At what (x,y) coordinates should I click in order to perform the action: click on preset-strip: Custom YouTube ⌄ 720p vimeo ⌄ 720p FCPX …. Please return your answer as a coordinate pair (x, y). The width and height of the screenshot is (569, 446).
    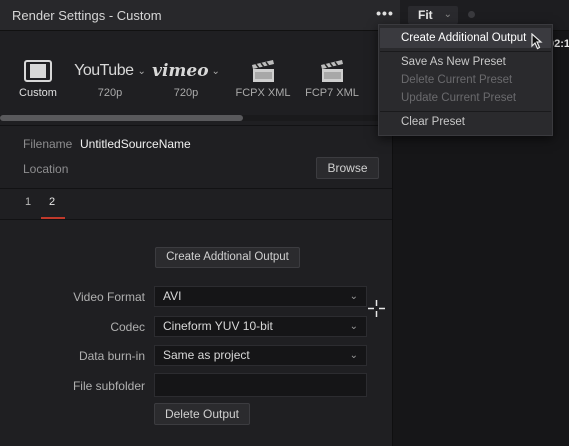
    Looking at the image, I should click on (196, 78).